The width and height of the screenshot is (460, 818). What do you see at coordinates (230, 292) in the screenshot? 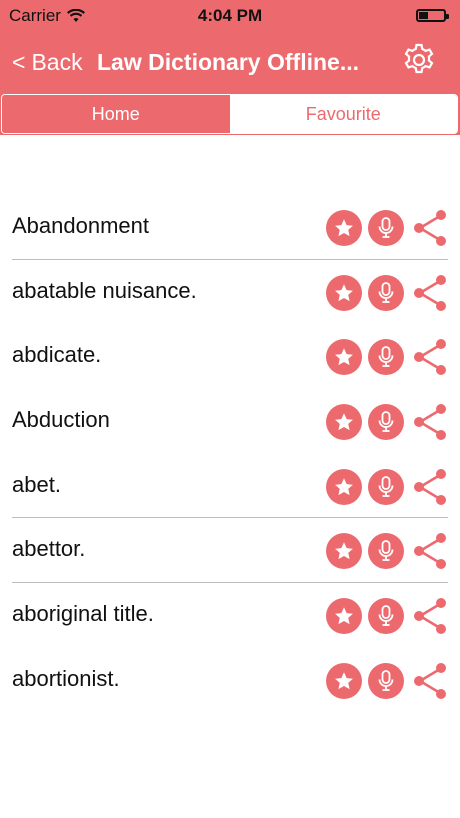
I see `list-item: abatable nuisance.` at bounding box center [230, 292].